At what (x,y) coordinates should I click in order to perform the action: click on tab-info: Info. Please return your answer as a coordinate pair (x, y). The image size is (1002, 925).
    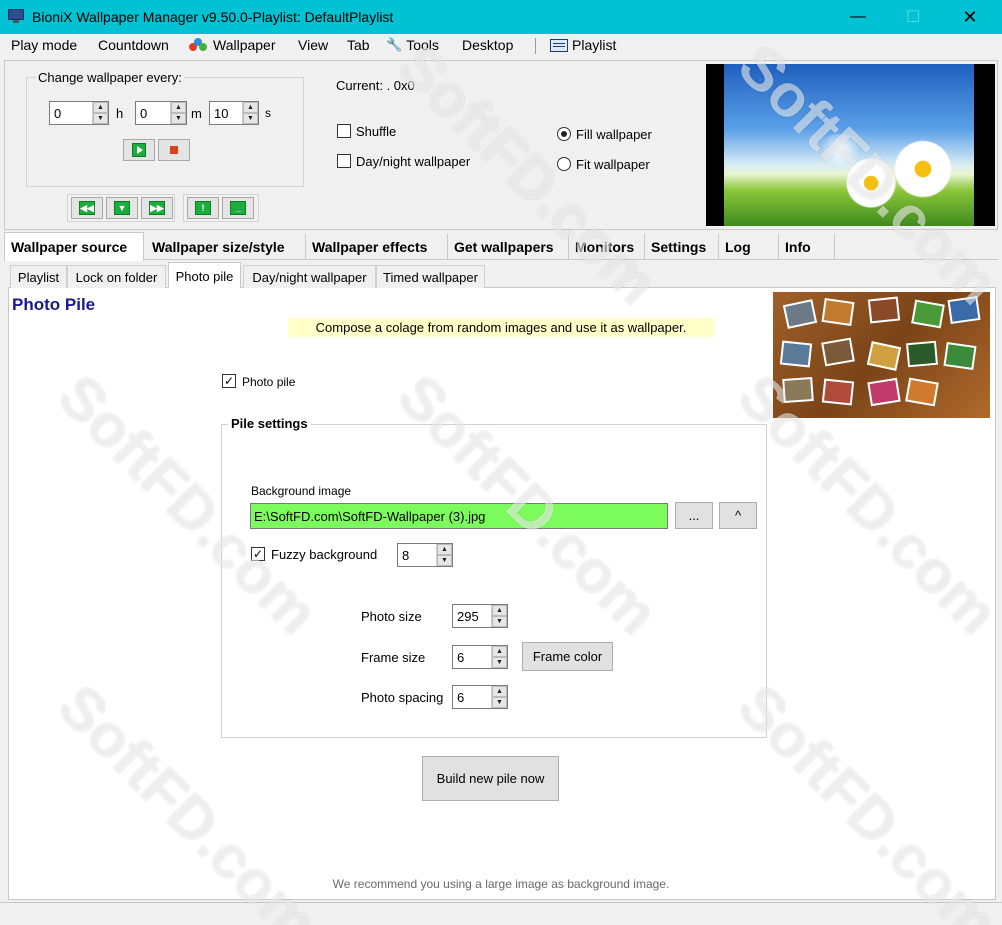
    Looking at the image, I should click on (807, 247).